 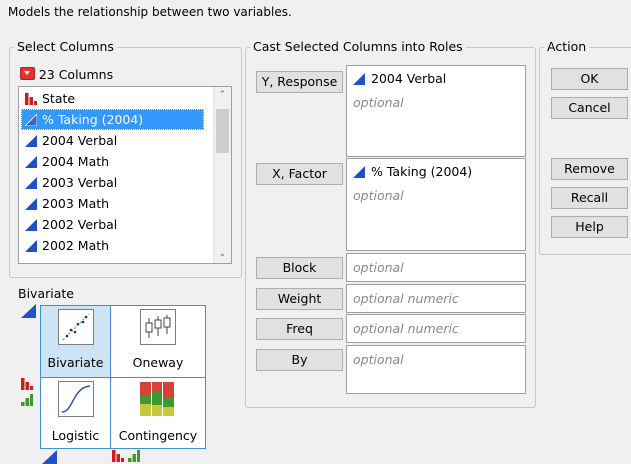 I want to click on weight-role-hint: optional numeric, so click(x=406, y=298).